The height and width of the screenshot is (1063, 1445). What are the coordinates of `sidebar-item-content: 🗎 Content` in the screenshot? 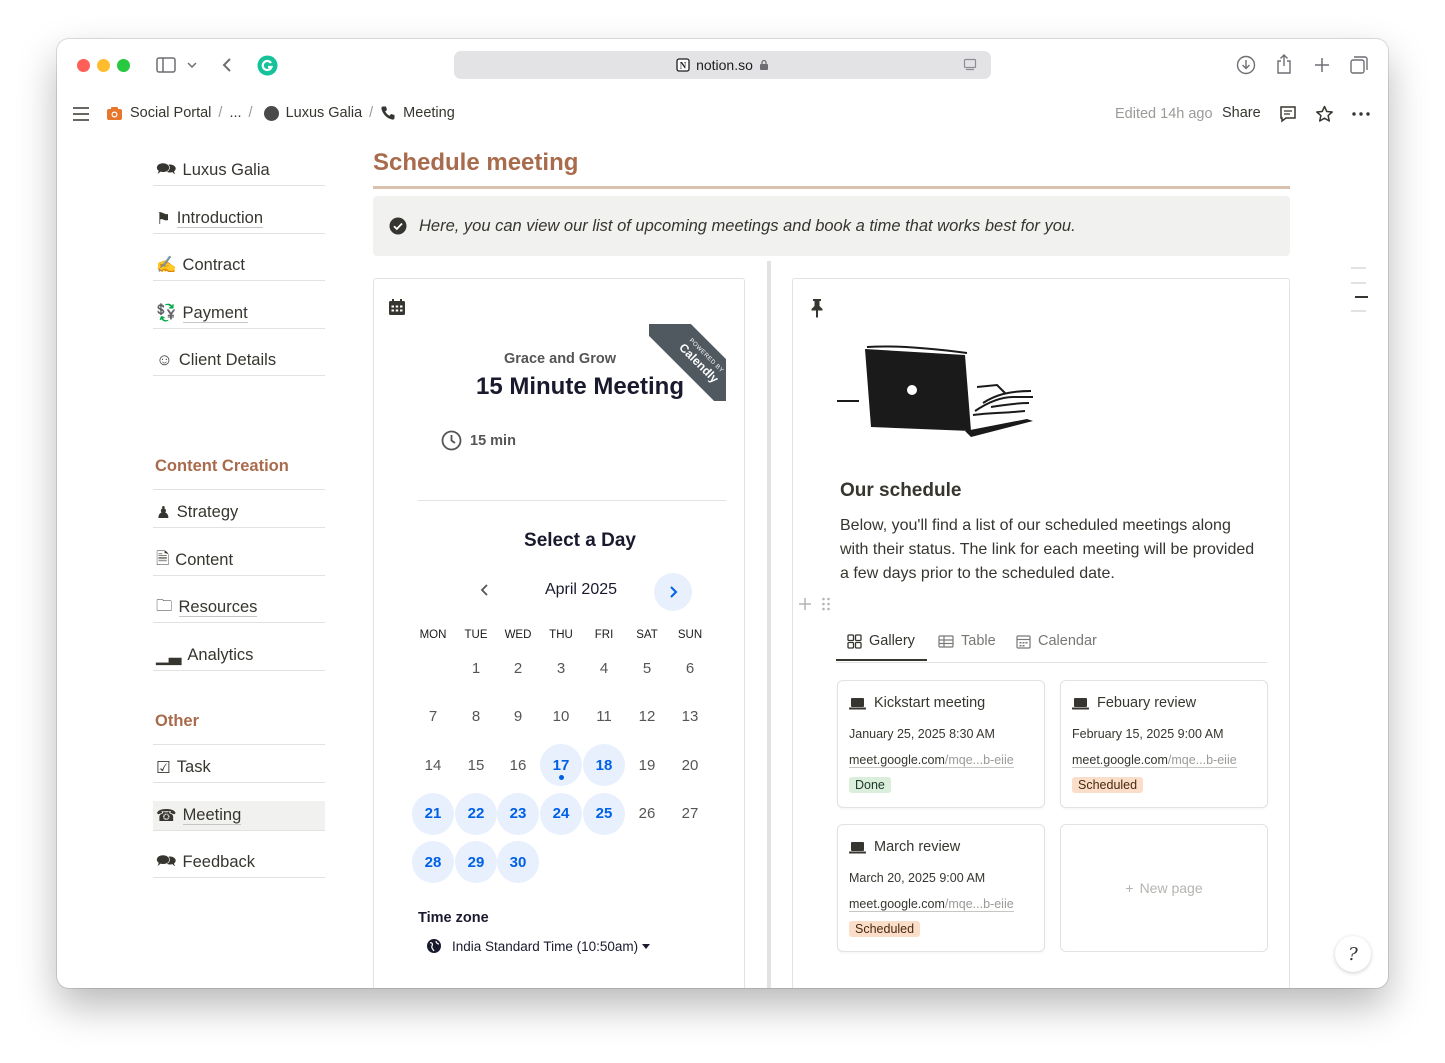 It's located at (239, 561).